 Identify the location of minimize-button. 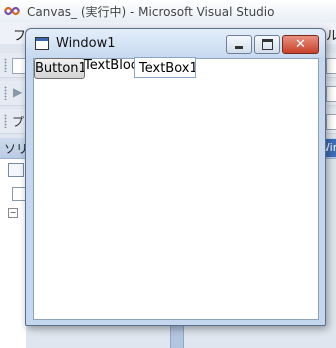
(239, 44).